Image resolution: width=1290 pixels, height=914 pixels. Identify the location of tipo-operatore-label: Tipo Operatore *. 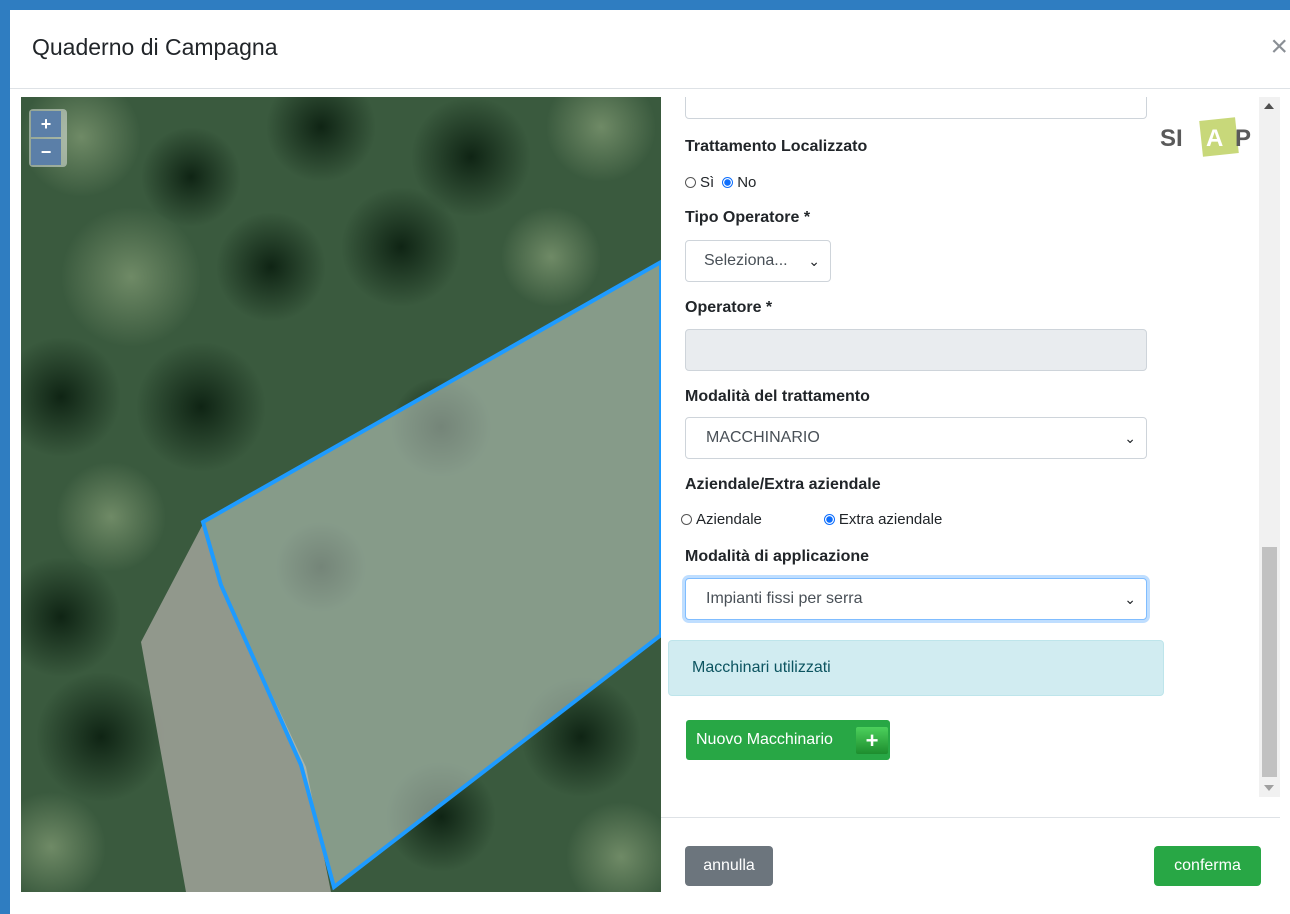
(748, 217).